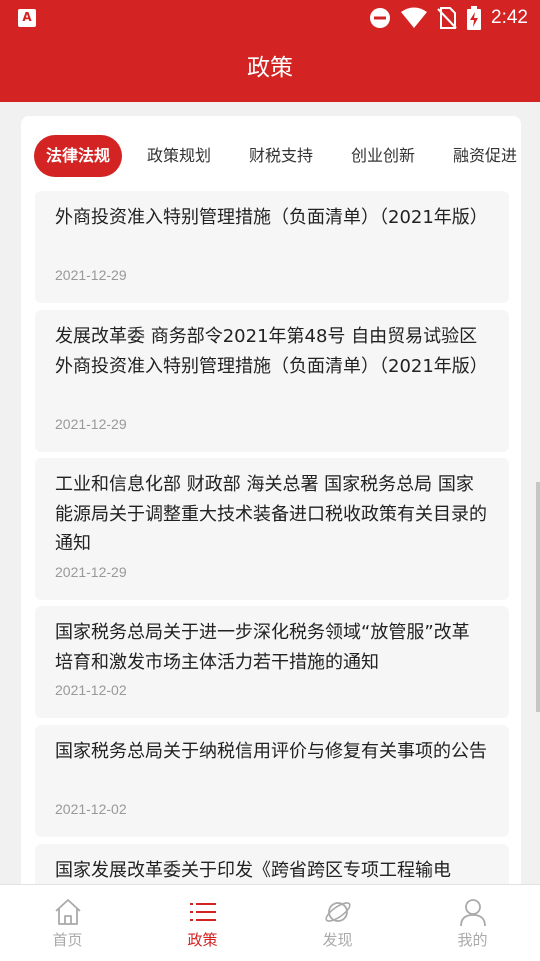 The width and height of the screenshot is (540, 961). I want to click on home-icon, so click(68, 912).